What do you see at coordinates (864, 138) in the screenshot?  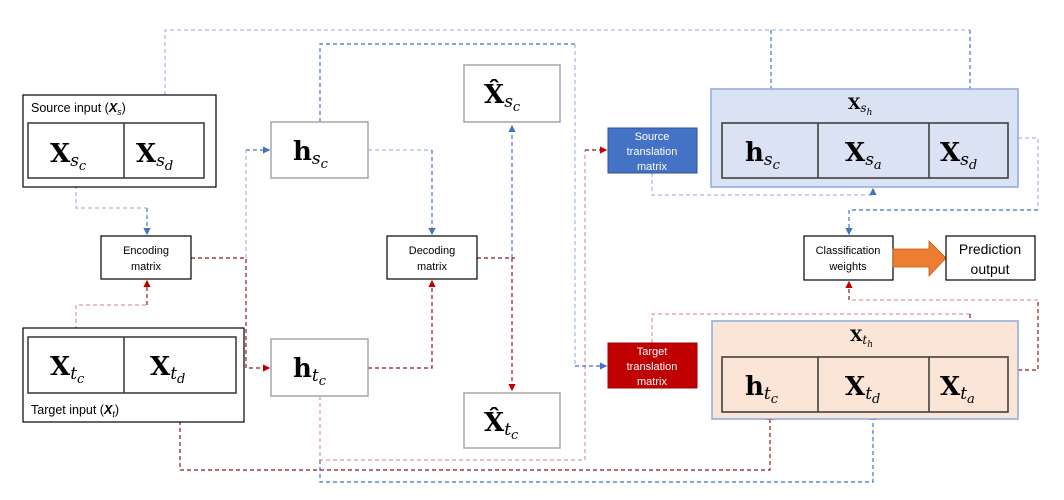 I see `source-hybrid-block: Xsh hsc Xsa Xsd` at bounding box center [864, 138].